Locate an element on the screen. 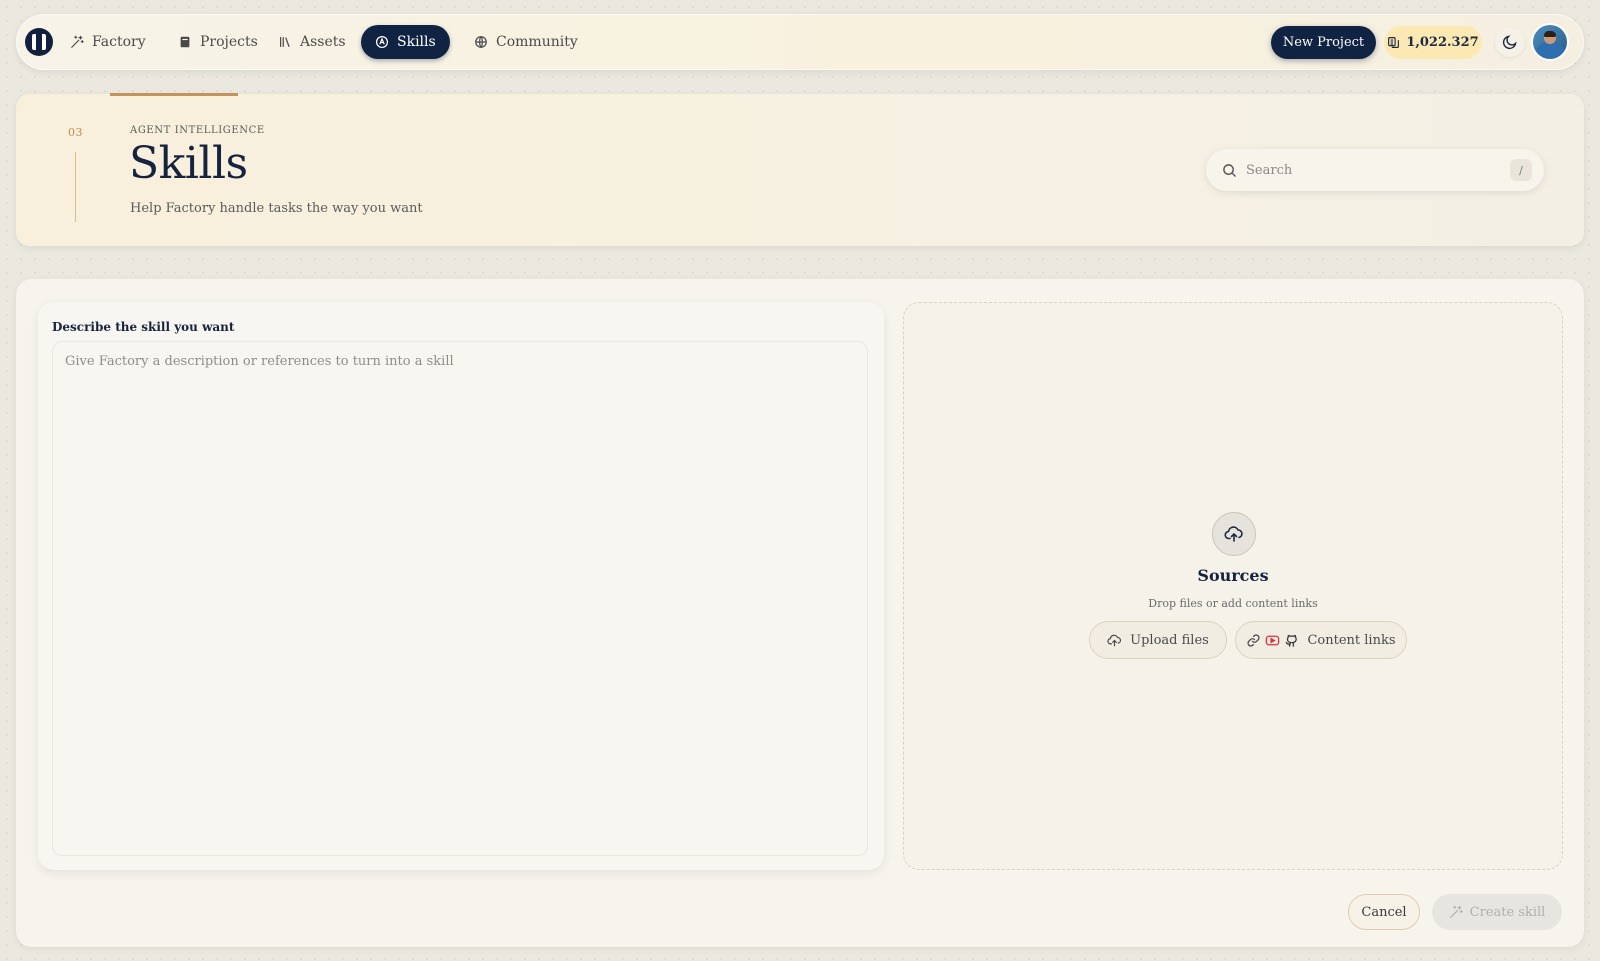 Image resolution: width=1600 pixels, height=961 pixels. upload-files-button: Upload files is located at coordinates (1158, 640).